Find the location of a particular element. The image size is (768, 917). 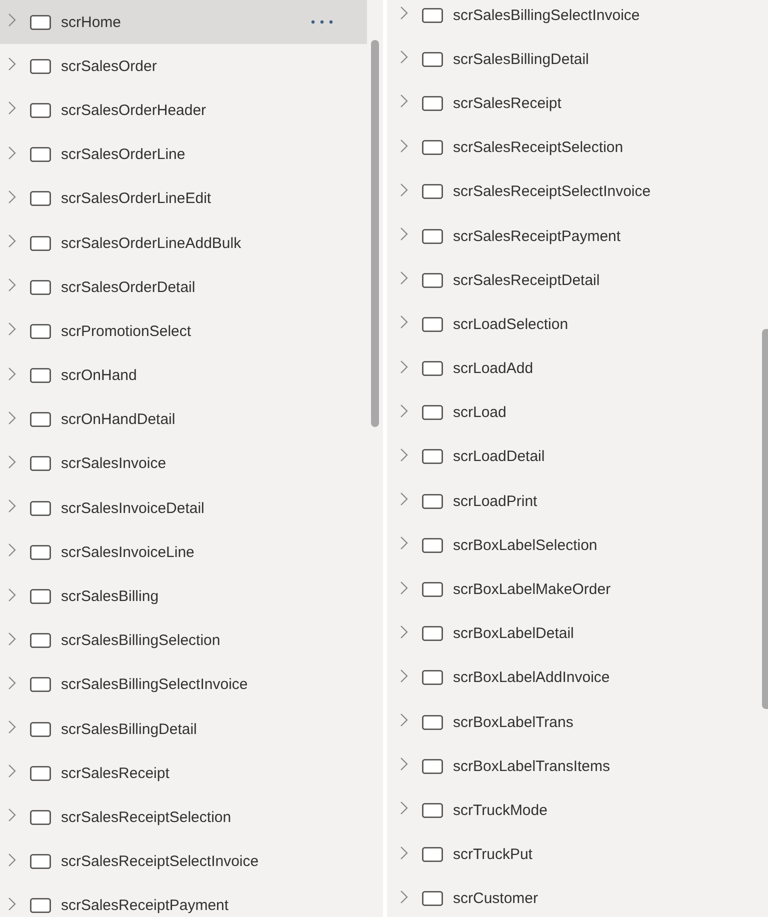

tree-item: scrBoxLabelMakeOrder is located at coordinates (577, 589).